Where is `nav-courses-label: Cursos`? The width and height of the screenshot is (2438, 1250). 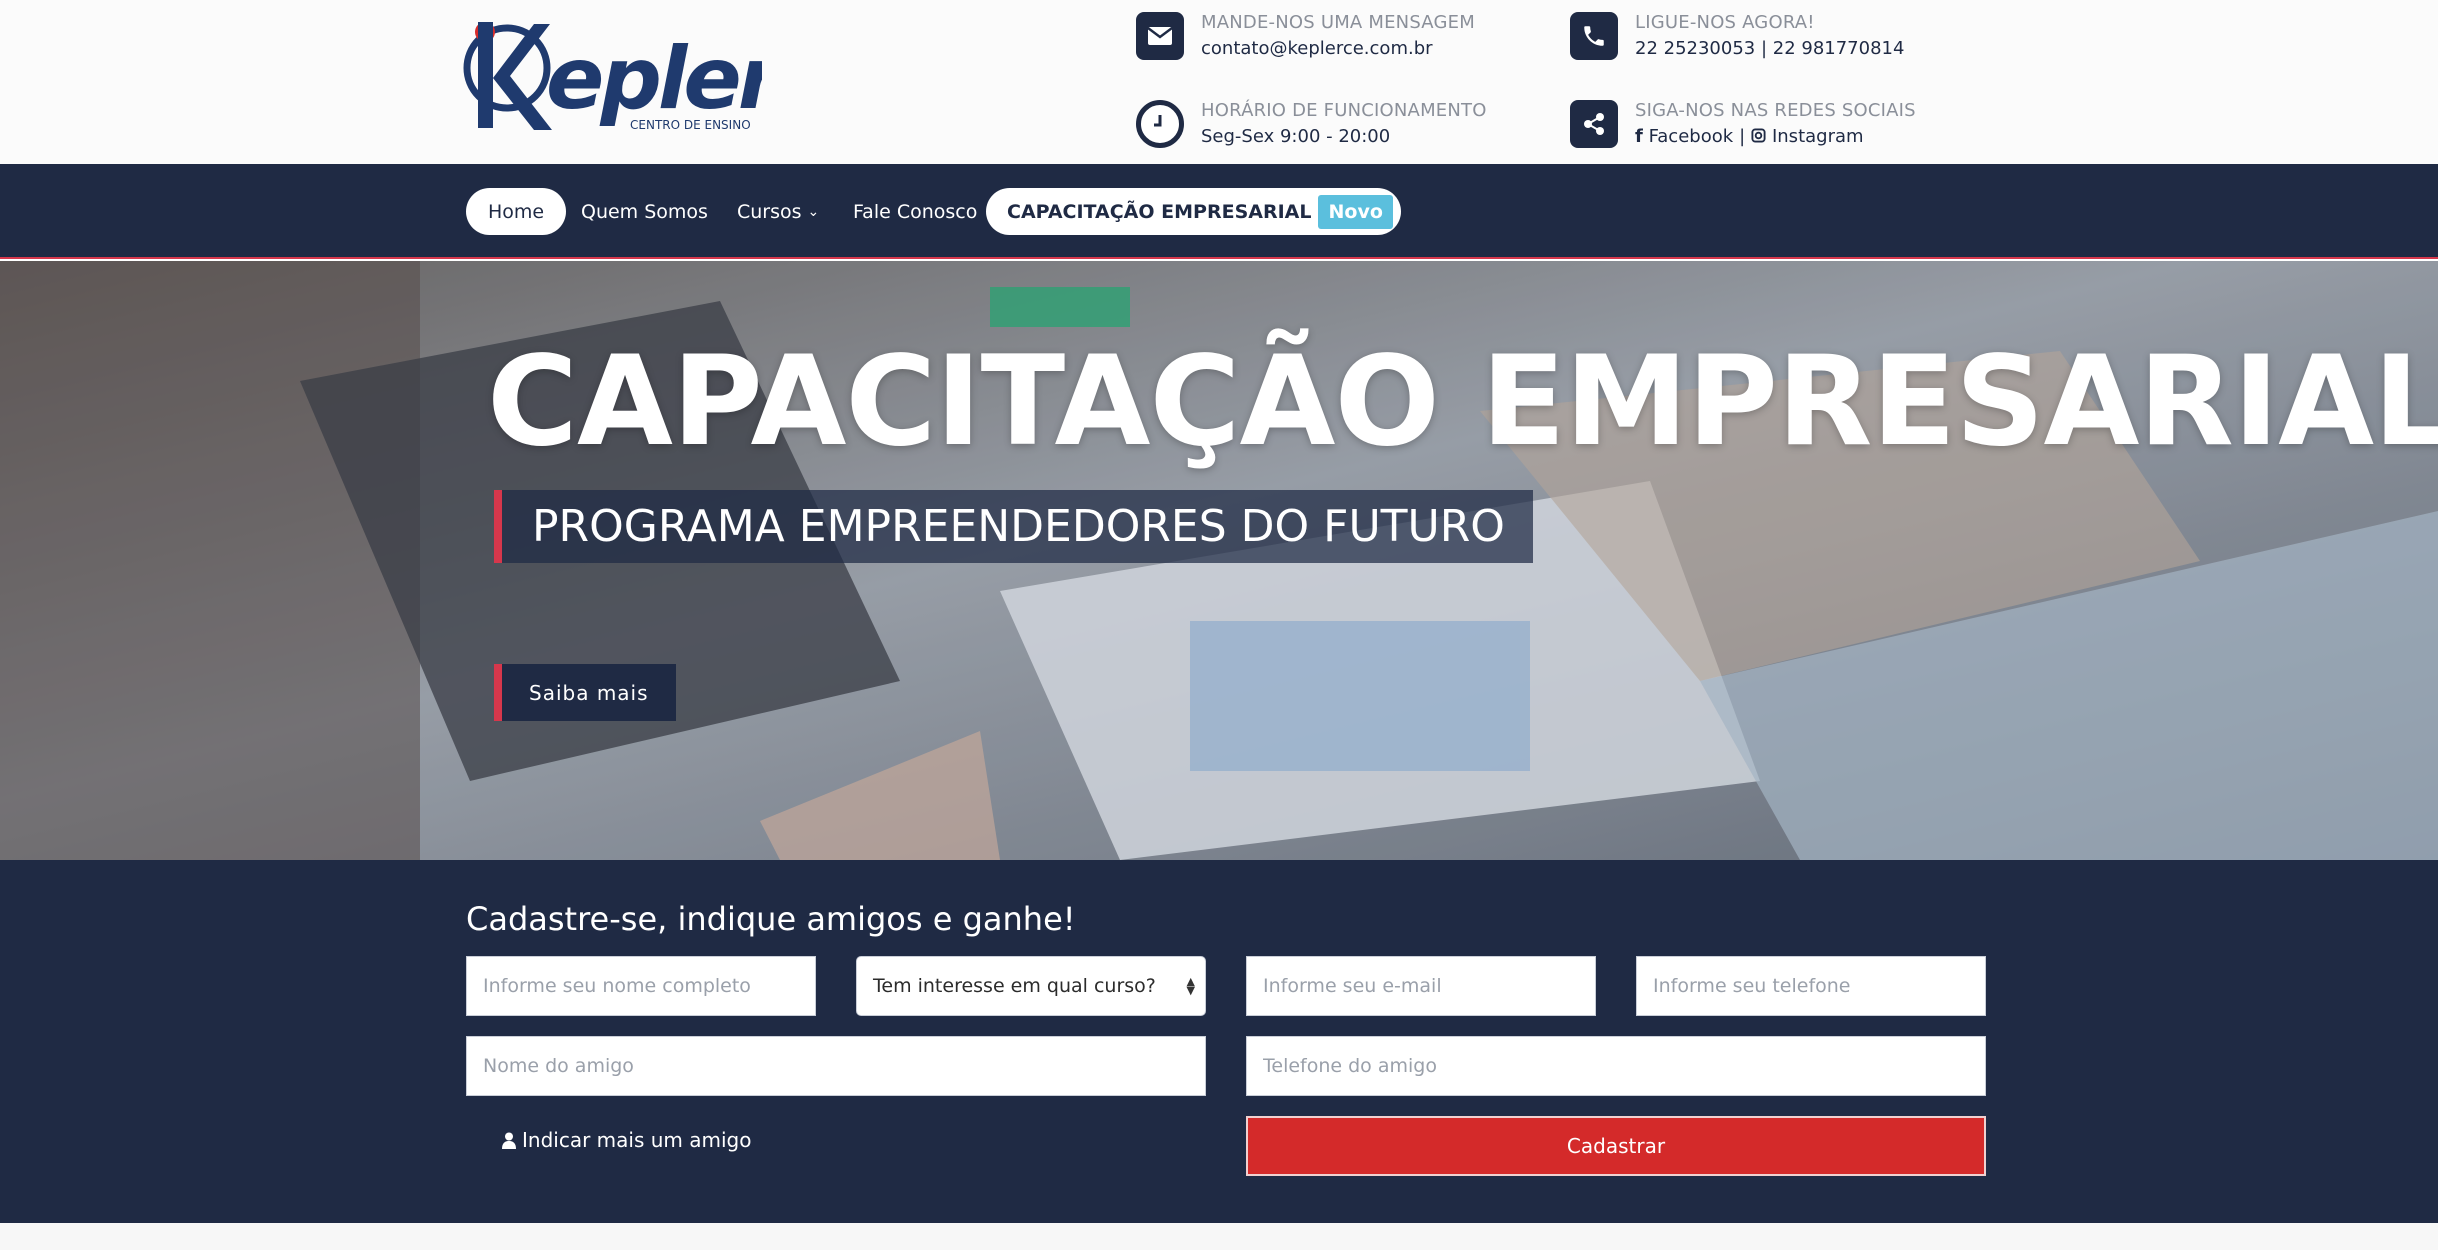
nav-courses-label: Cursos is located at coordinates (769, 211).